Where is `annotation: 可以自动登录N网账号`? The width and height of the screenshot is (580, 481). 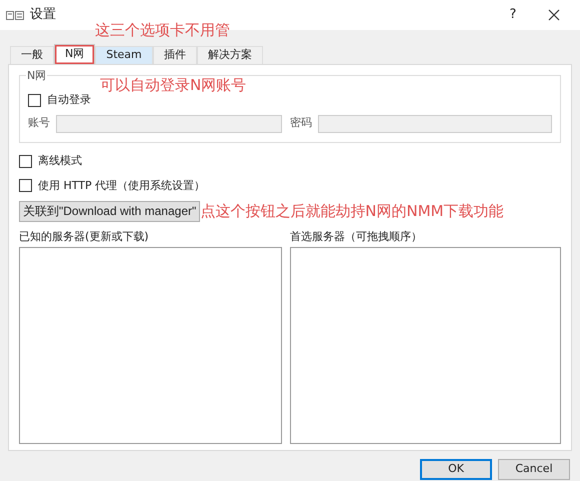 annotation: 可以自动登录N网账号 is located at coordinates (173, 85).